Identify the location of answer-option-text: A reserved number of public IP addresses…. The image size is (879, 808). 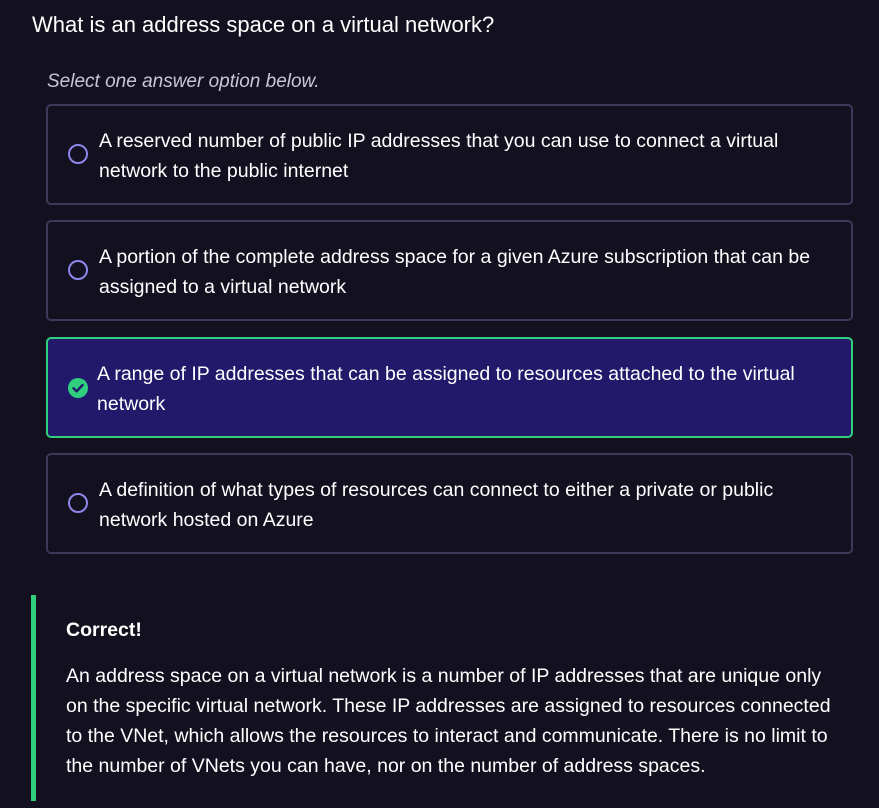
(439, 156).